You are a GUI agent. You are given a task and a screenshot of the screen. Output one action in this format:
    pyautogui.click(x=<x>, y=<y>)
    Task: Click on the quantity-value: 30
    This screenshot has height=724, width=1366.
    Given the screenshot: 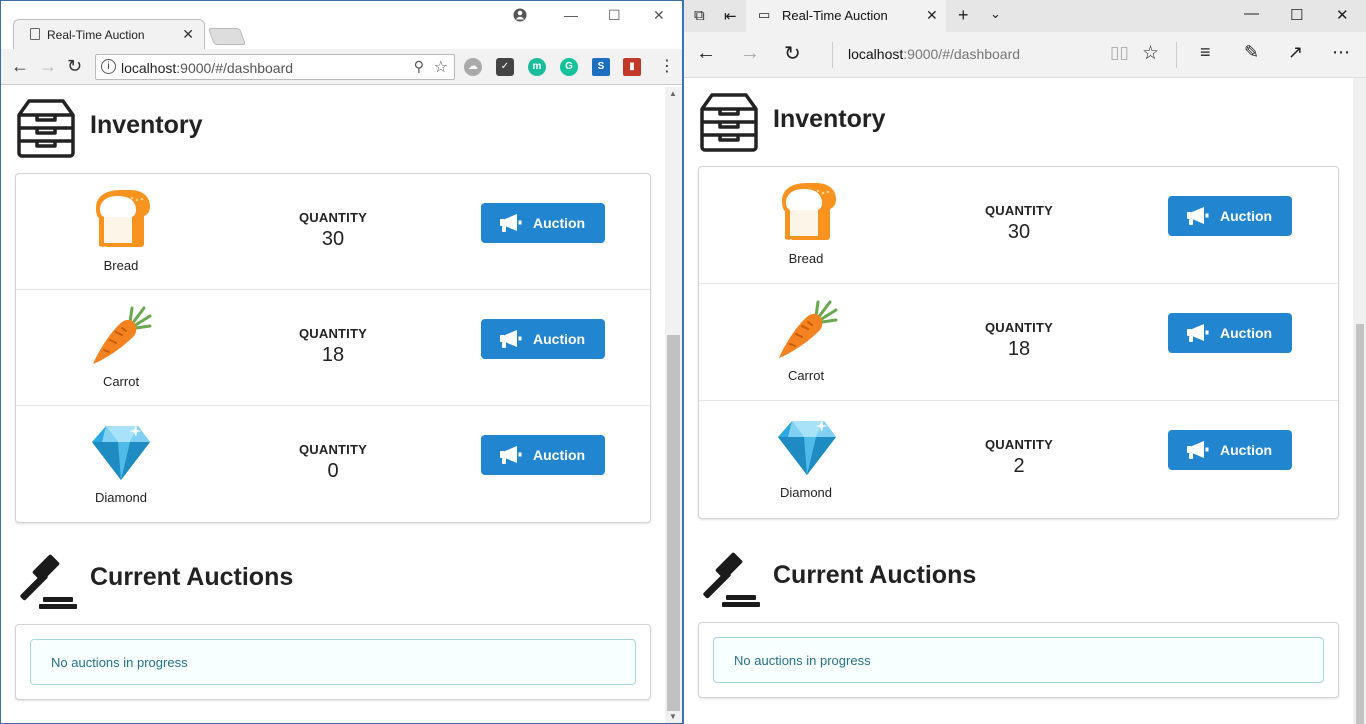 What is the action you would take?
    pyautogui.click(x=333, y=239)
    